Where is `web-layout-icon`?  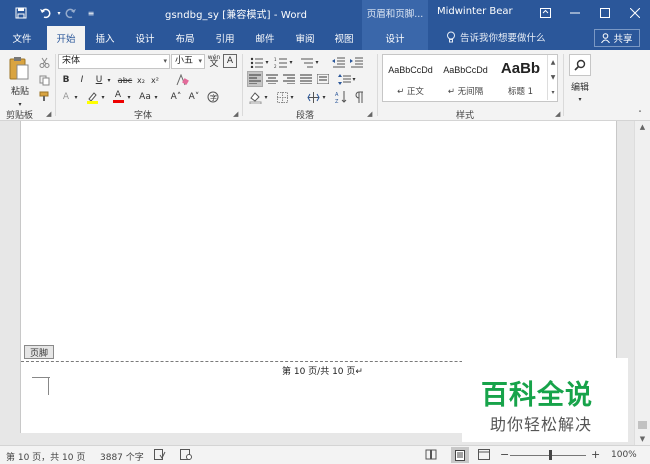 web-layout-icon is located at coordinates (484, 456).